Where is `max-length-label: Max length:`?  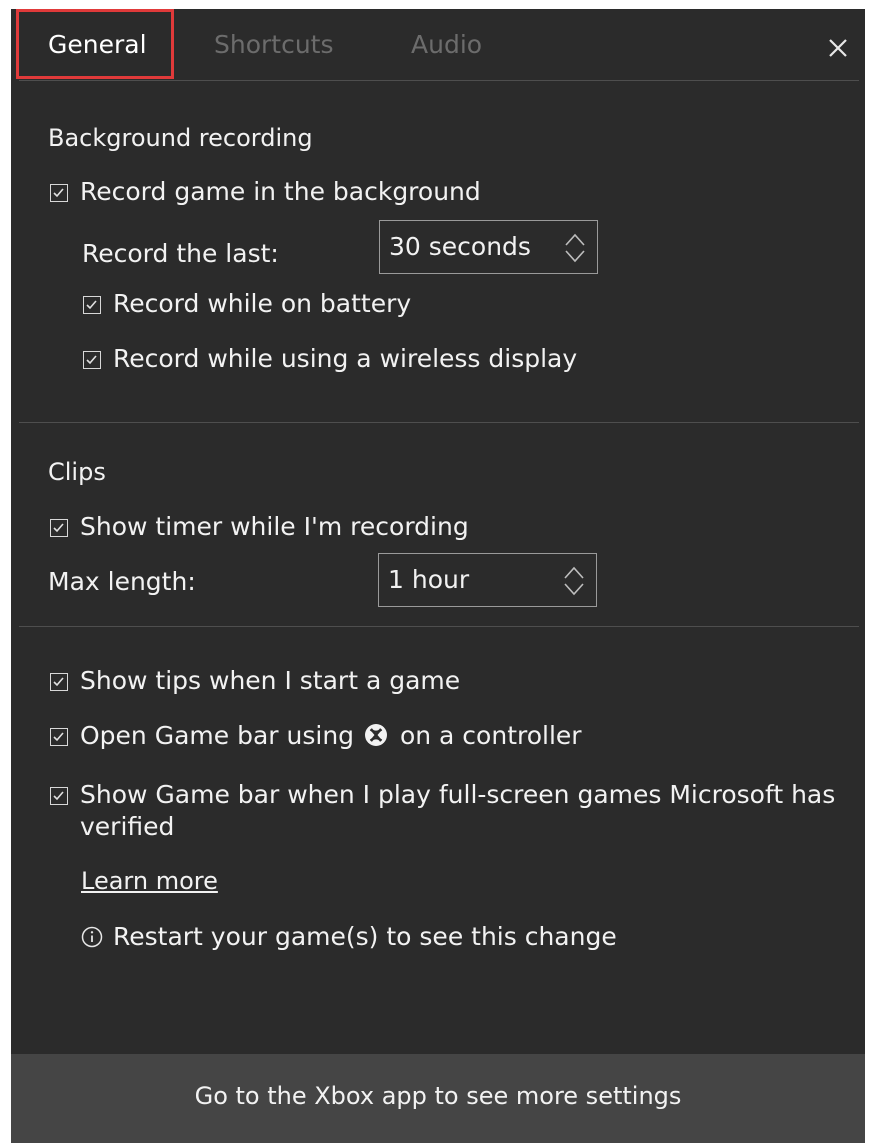 max-length-label: Max length: is located at coordinates (122, 581).